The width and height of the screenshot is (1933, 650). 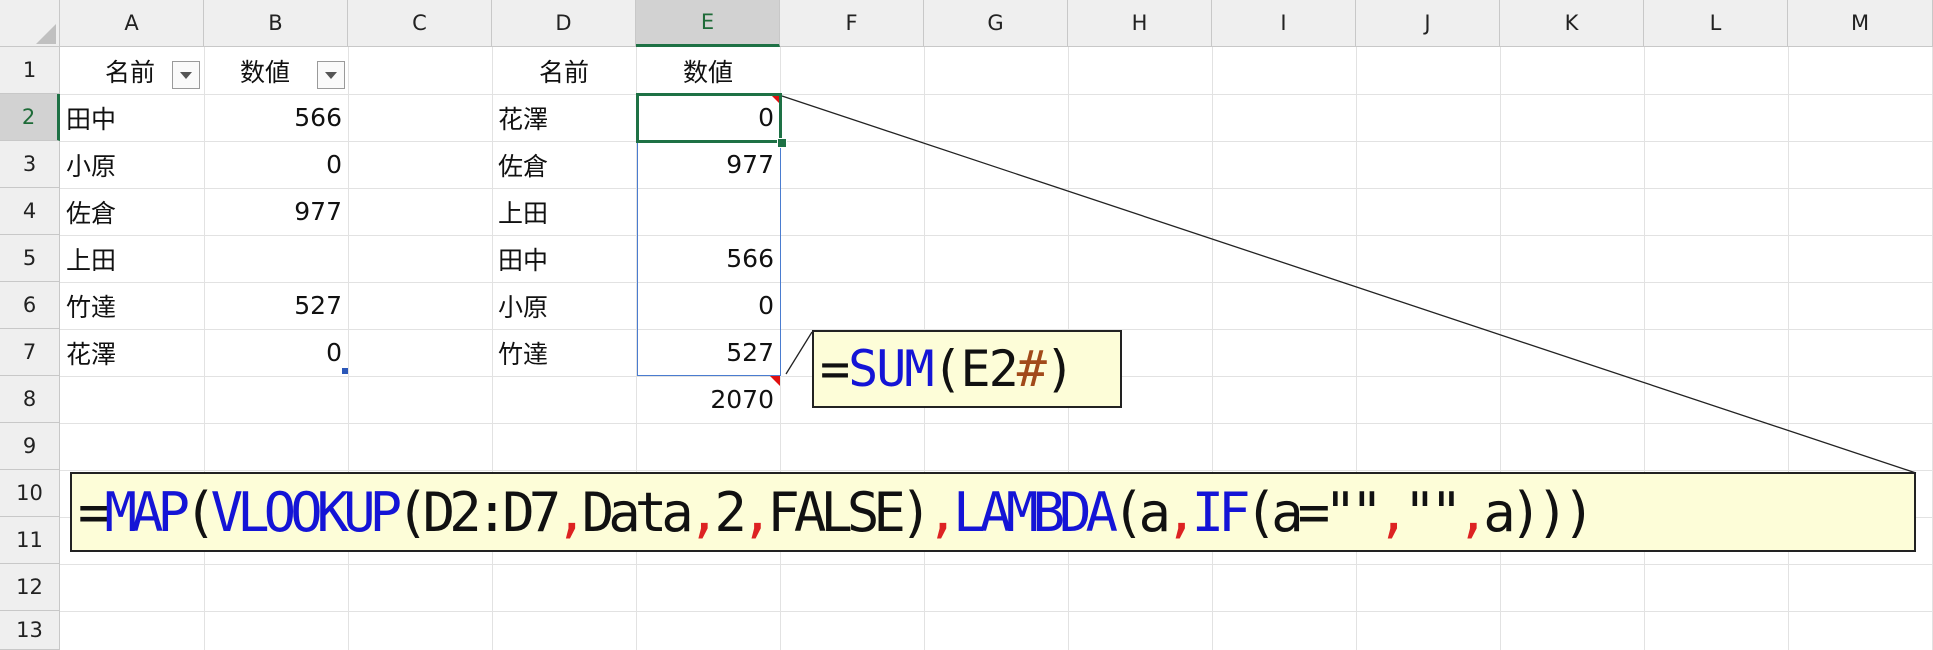 I want to click on cell-B4: 977, so click(x=276, y=211).